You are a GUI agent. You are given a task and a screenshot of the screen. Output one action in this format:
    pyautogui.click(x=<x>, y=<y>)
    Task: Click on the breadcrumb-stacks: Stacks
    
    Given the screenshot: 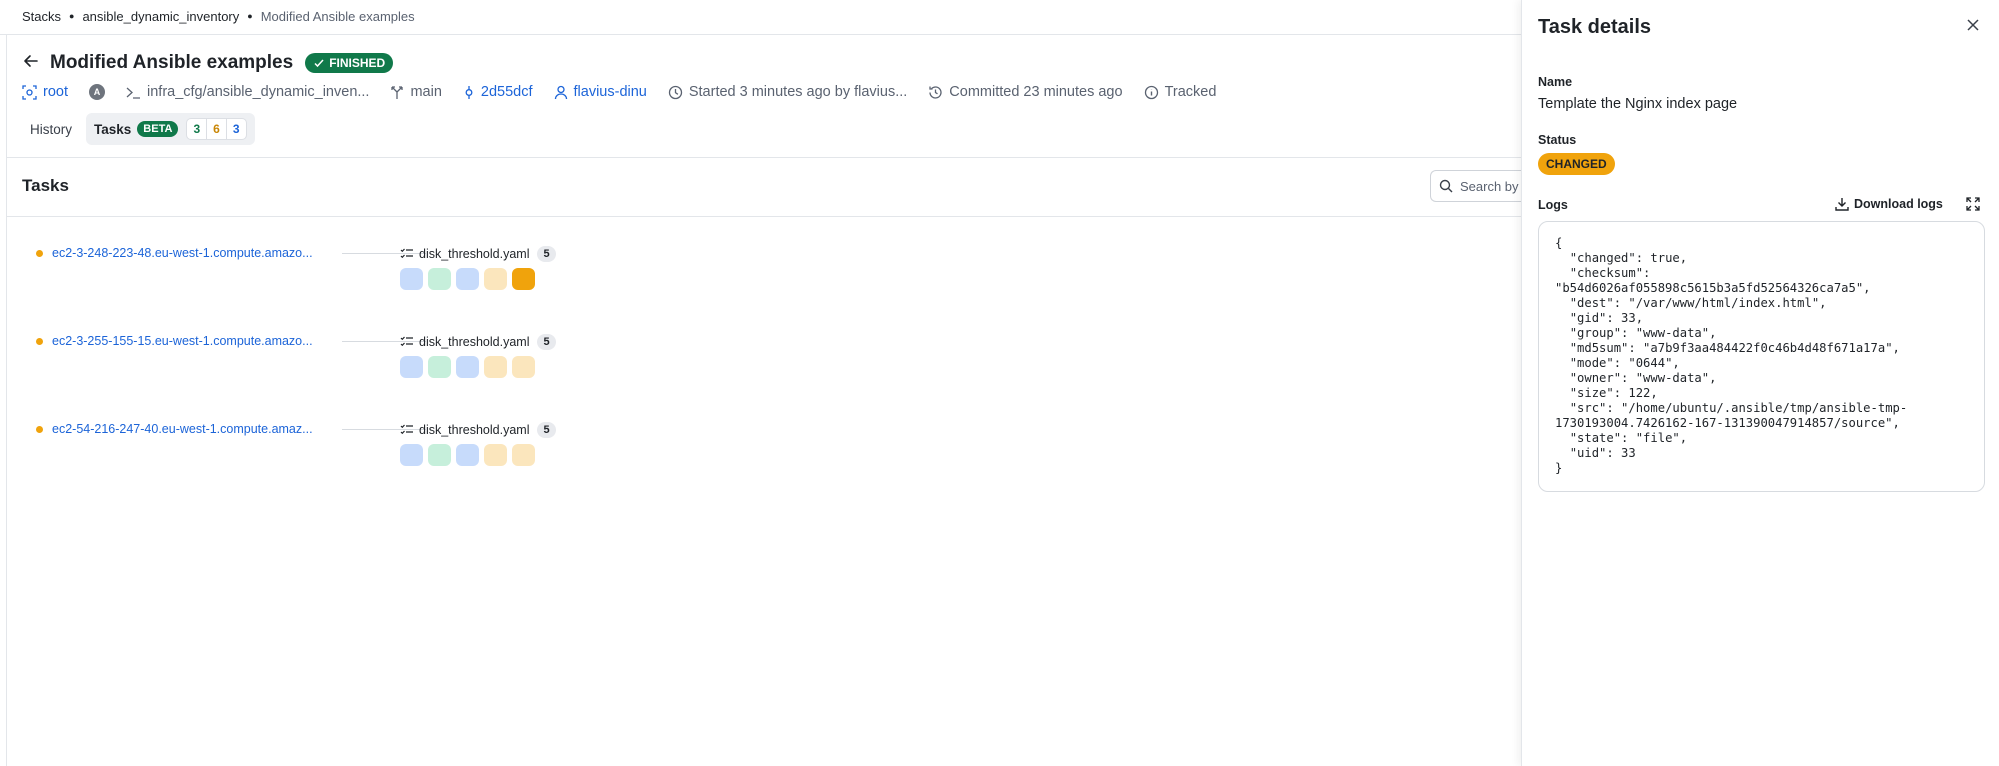 What is the action you would take?
    pyautogui.click(x=41, y=16)
    